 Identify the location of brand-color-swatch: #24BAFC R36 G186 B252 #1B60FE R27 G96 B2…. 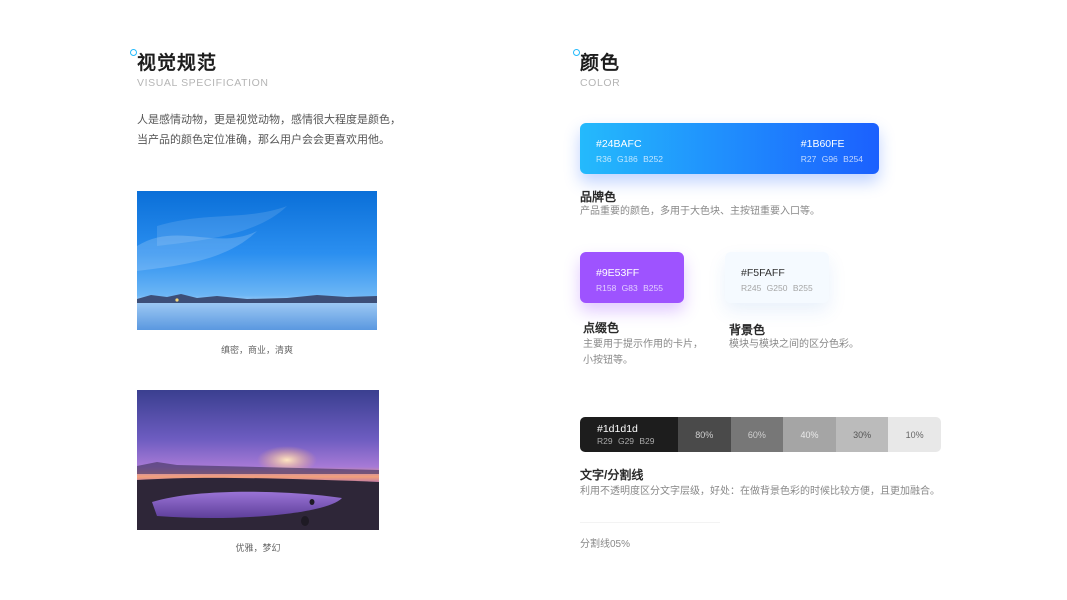
(729, 148).